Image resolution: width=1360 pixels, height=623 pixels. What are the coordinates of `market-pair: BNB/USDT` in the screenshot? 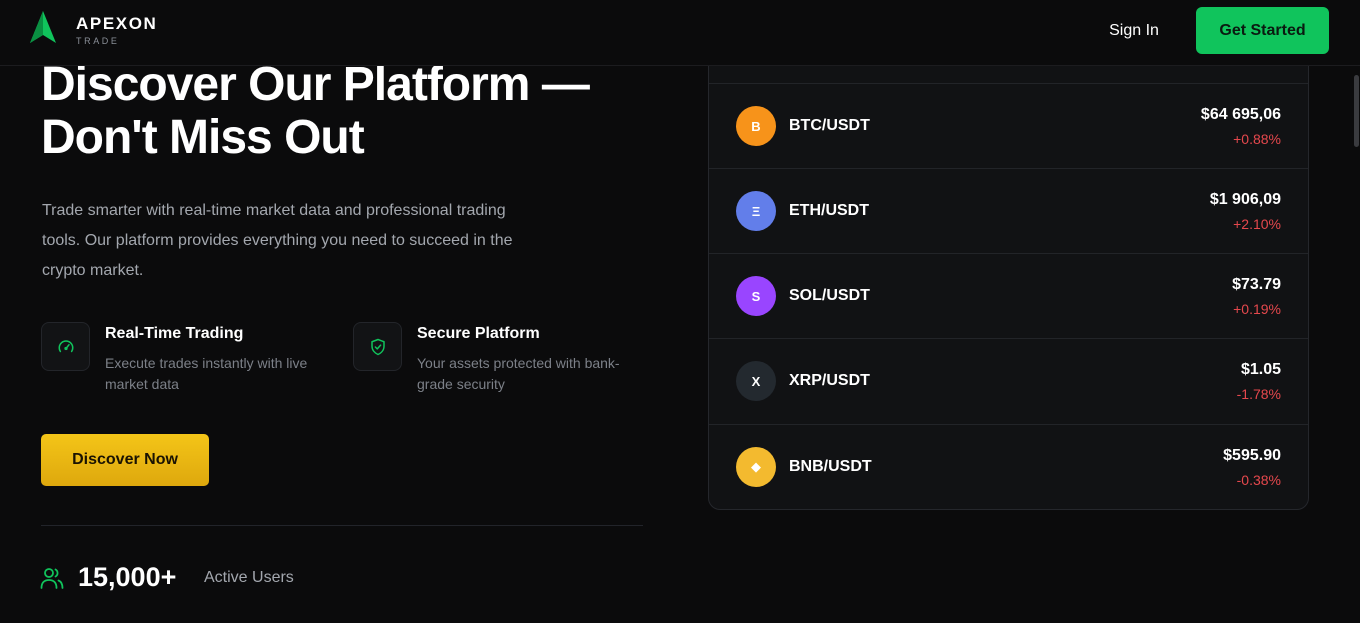 It's located at (830, 466).